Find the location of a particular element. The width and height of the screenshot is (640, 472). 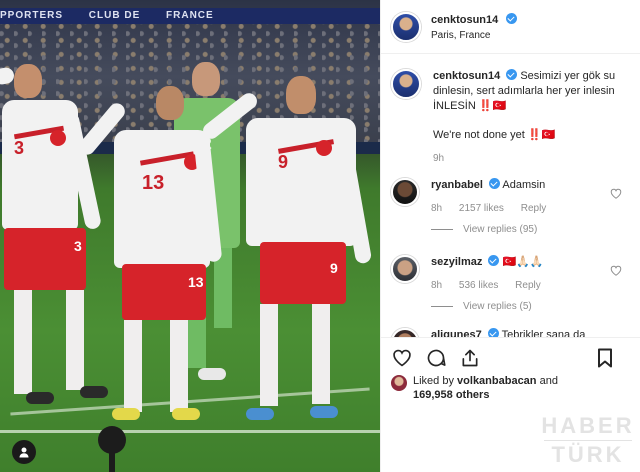

bookmark-icon is located at coordinates (605, 358).